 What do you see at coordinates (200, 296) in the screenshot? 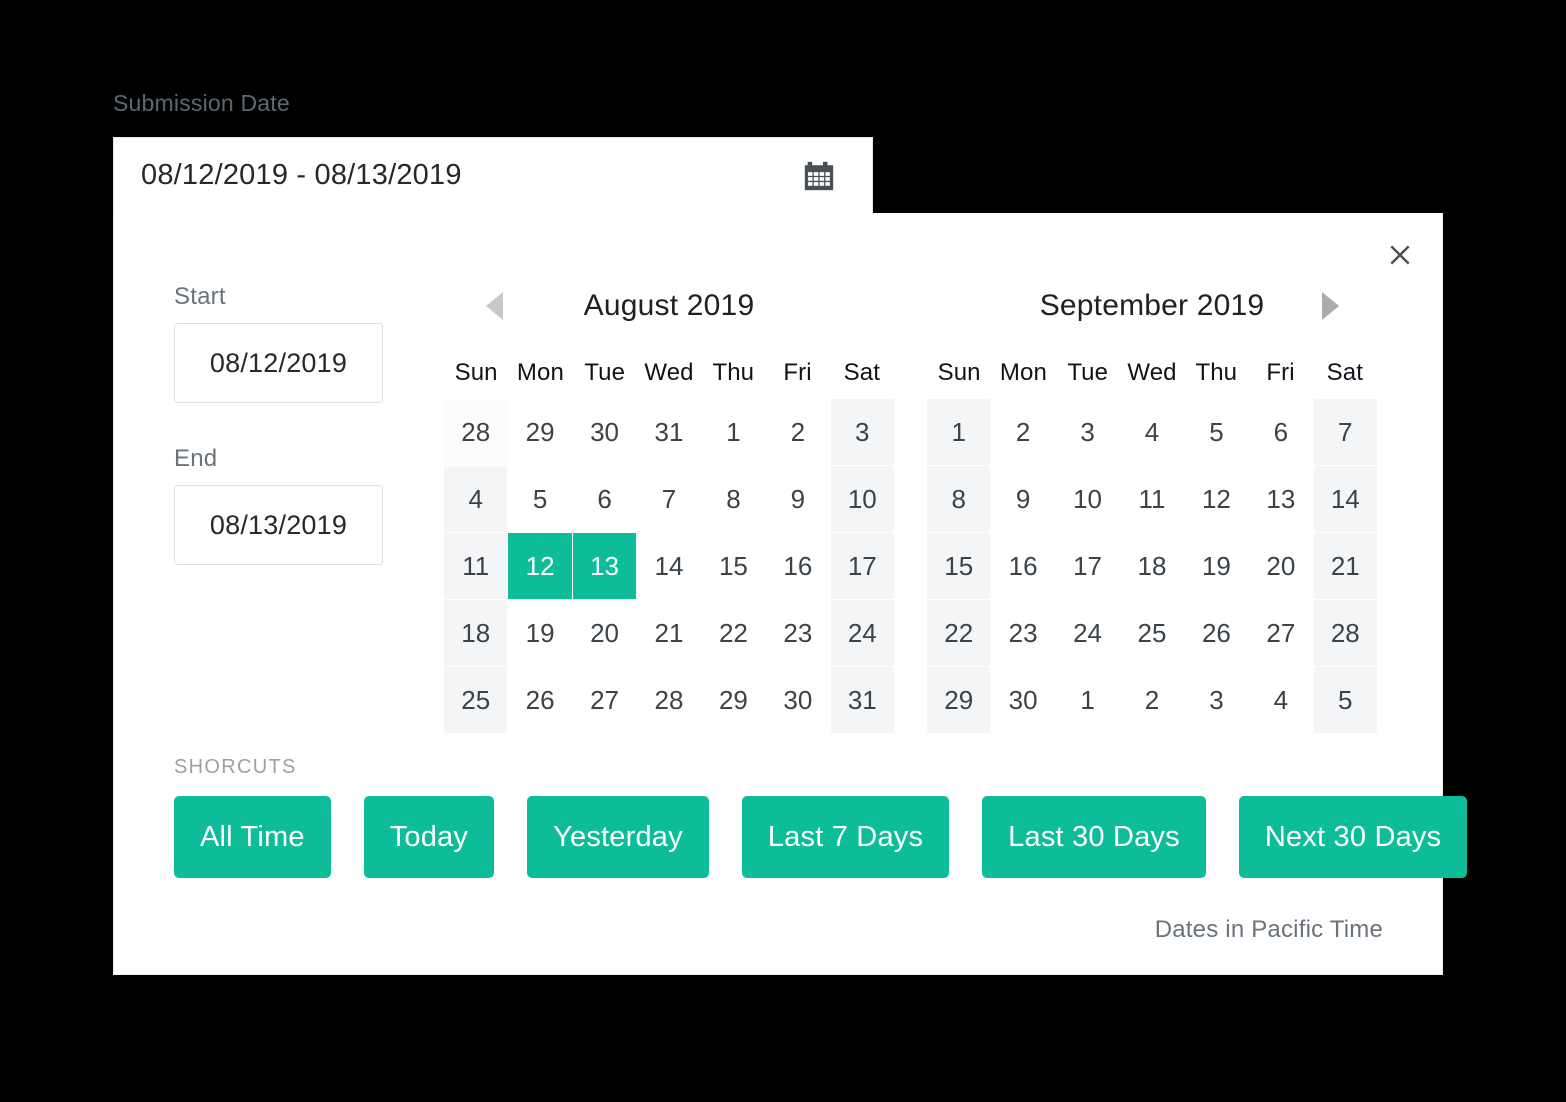
I see `start-label: Start` at bounding box center [200, 296].